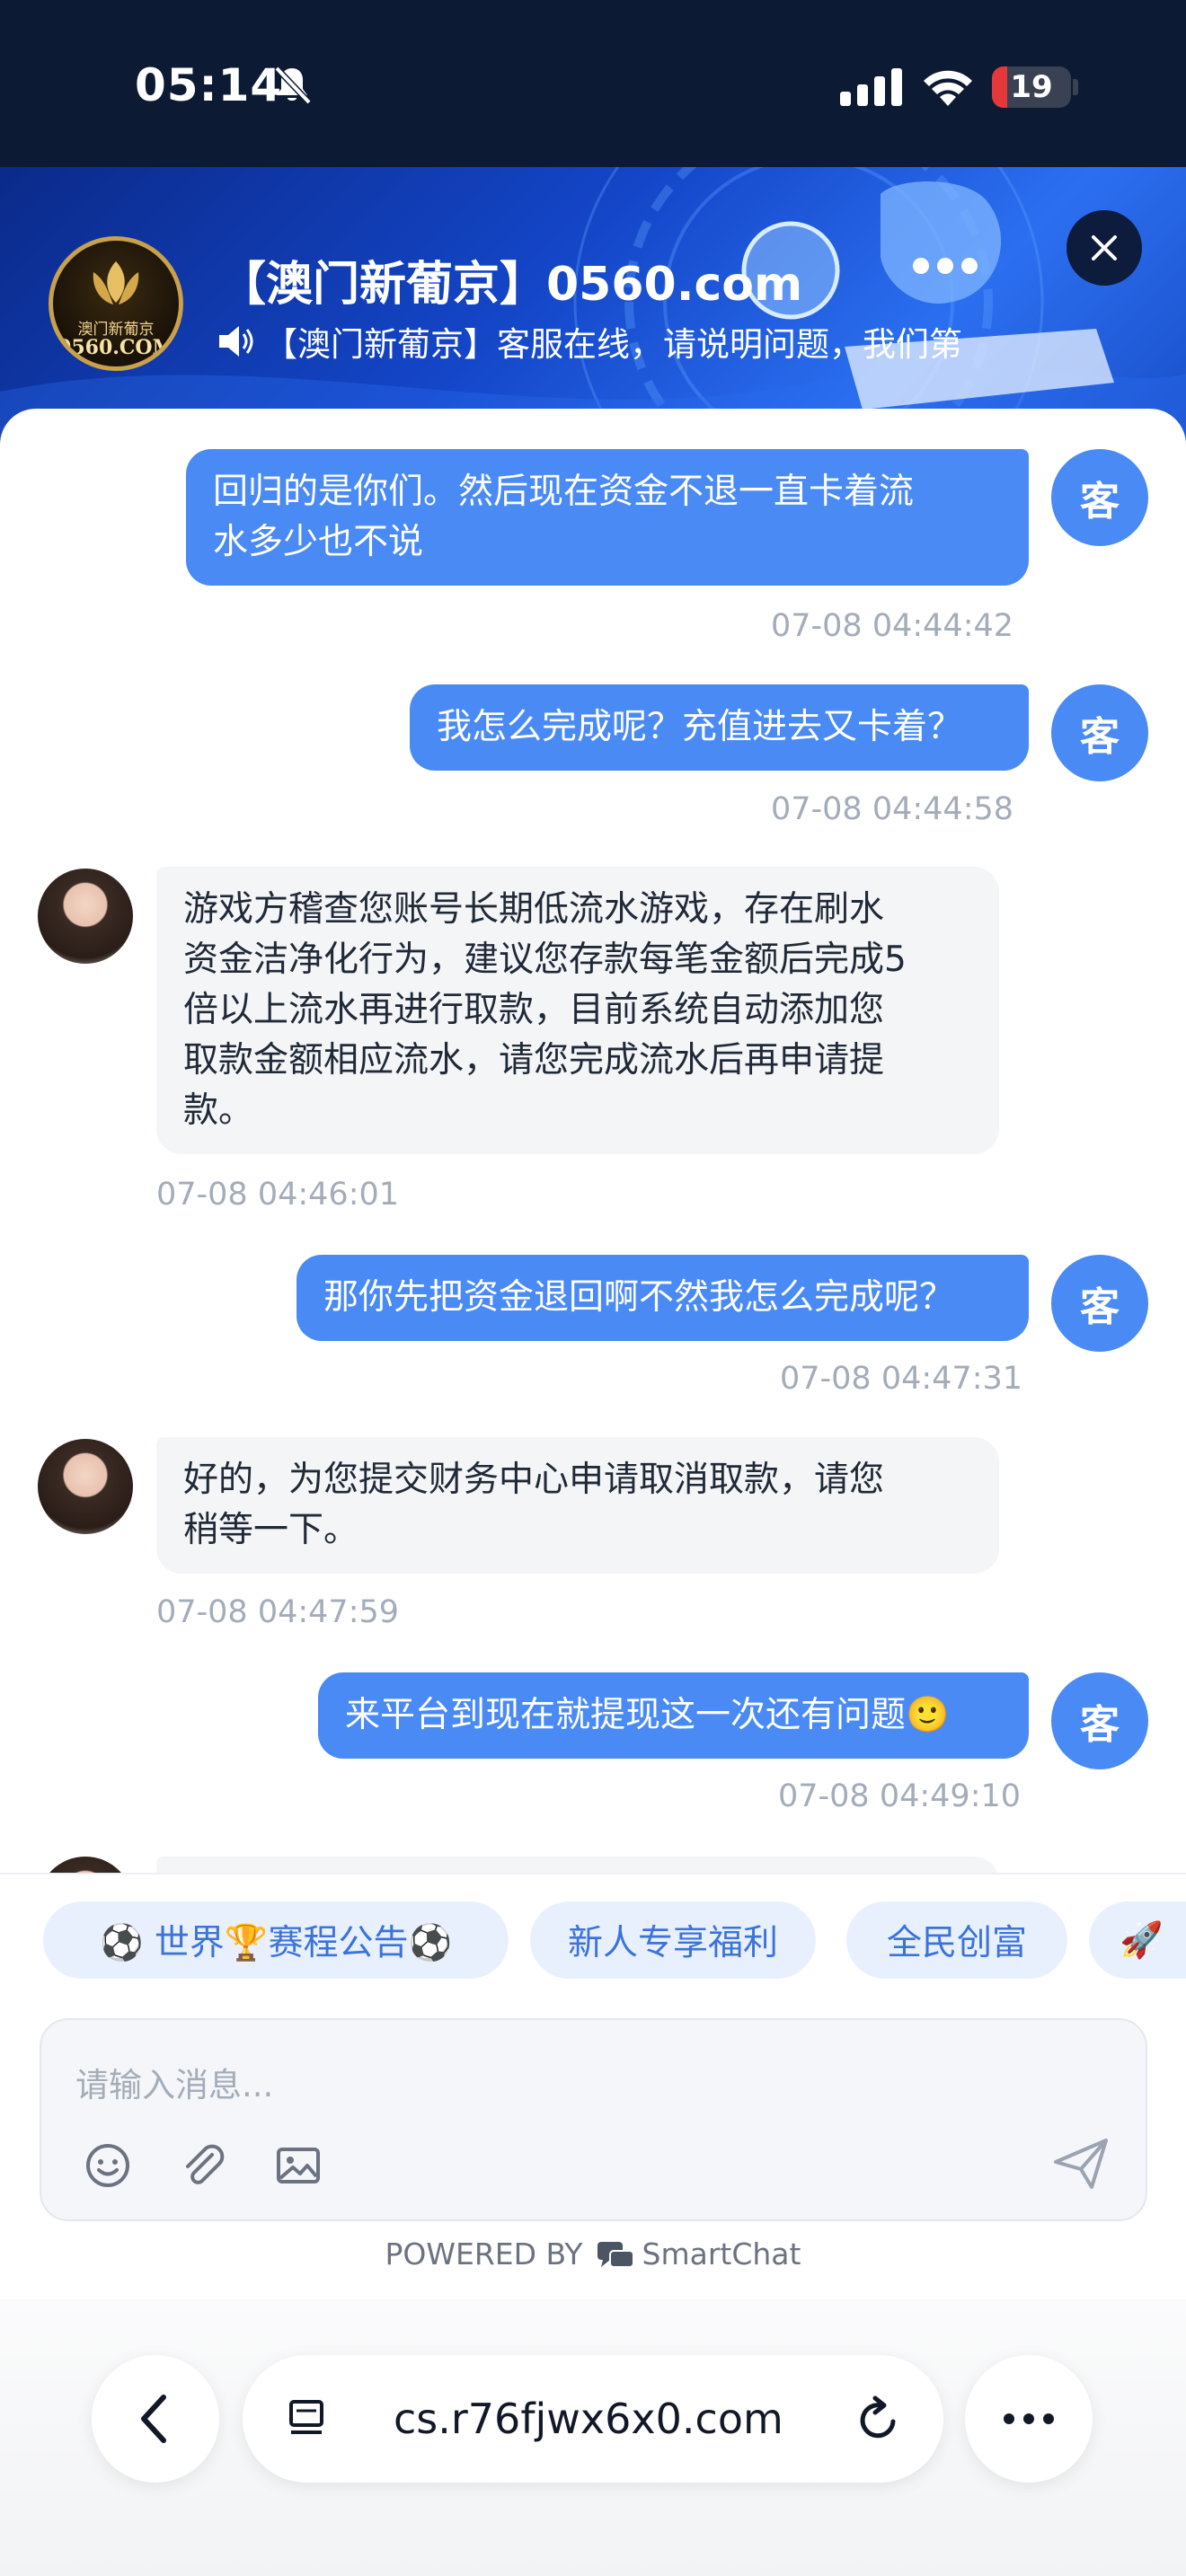  Describe the element at coordinates (278, 1612) in the screenshot. I see `message-timestamp: 07-08 04:47:59` at that location.